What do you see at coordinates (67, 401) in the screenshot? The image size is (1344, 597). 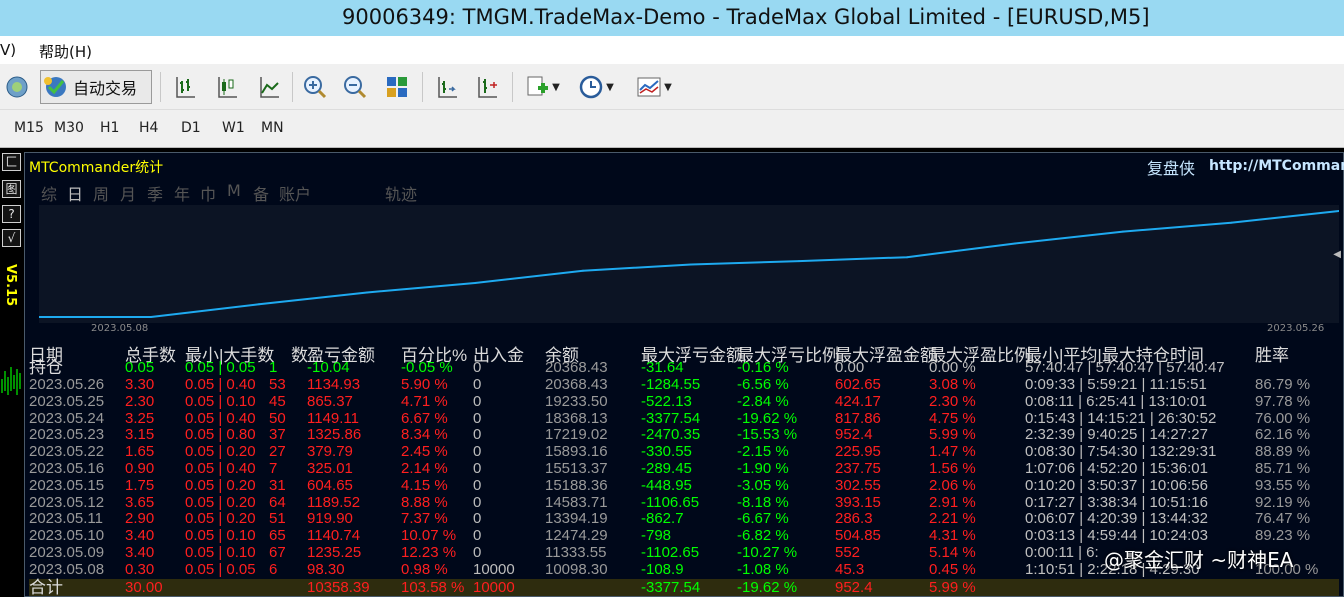 I see `cell-date: 2023.05.25` at bounding box center [67, 401].